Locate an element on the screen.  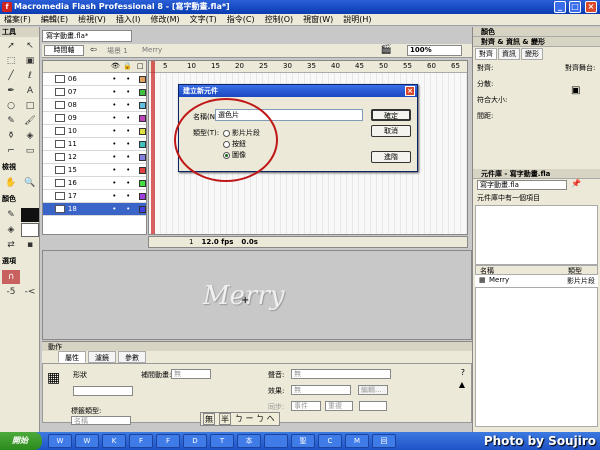
menu-edit: 編輯(E) is located at coordinates (54, 19).